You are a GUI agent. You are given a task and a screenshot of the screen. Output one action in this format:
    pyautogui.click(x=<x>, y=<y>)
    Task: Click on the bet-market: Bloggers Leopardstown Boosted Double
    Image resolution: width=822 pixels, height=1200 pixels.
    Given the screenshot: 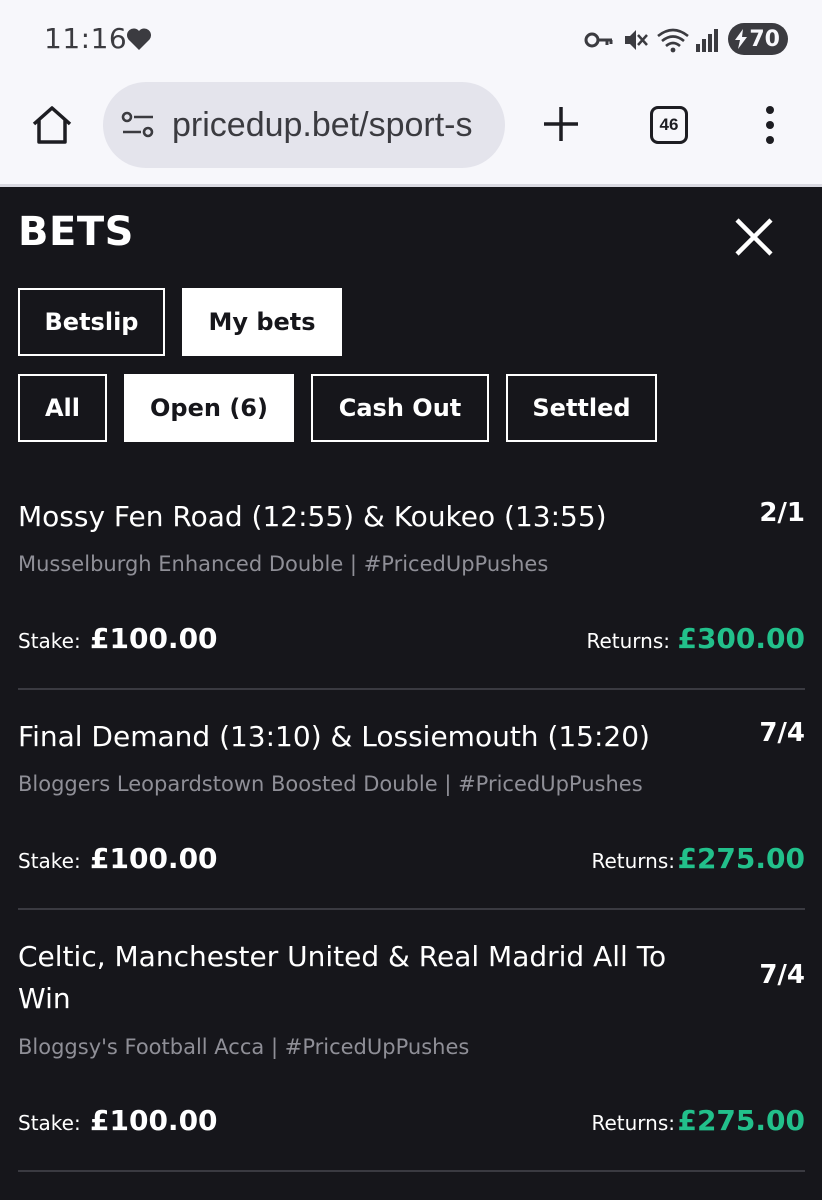 What is the action you would take?
    pyautogui.click(x=228, y=784)
    